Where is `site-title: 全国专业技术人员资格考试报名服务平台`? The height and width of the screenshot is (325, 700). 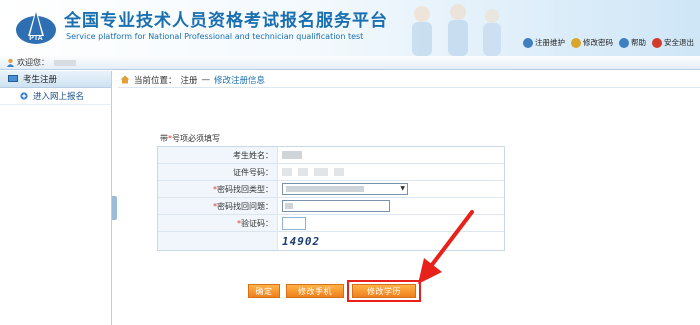
site-title: 全国专业技术人员资格考试报名服务平台 is located at coordinates (226, 21).